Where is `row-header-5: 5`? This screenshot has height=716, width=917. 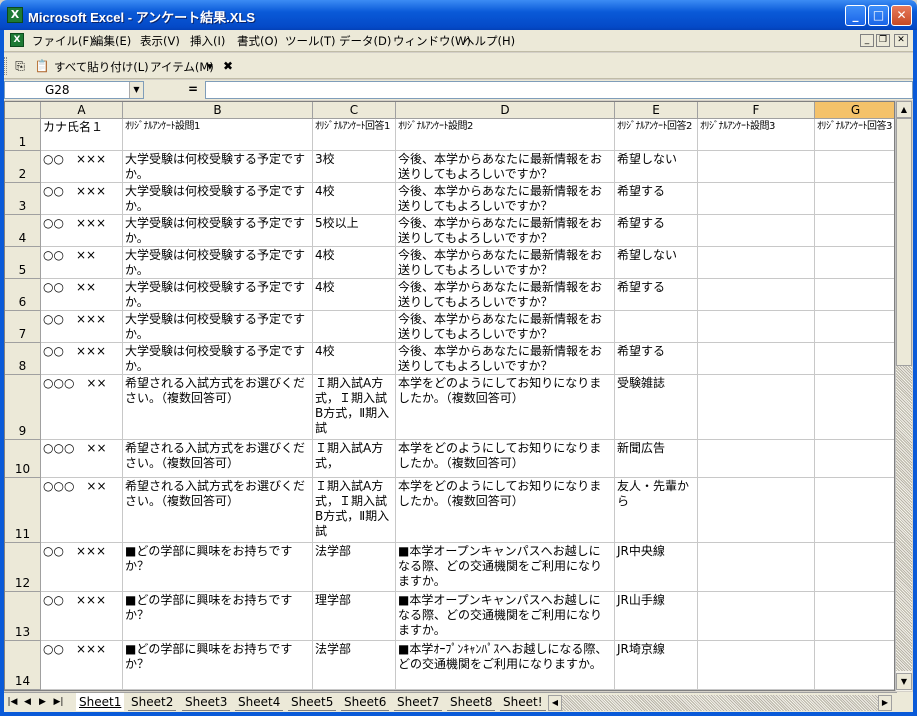 row-header-5: 5 is located at coordinates (23, 263).